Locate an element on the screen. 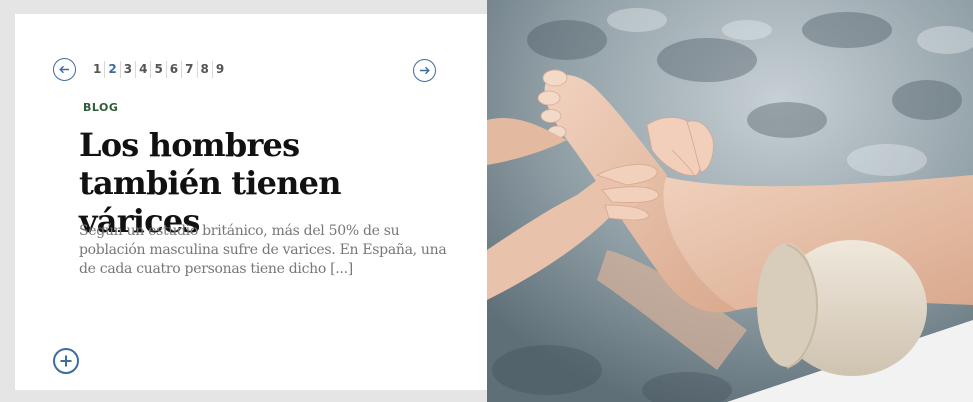 The height and width of the screenshot is (402, 973). prev-slide-button is located at coordinates (64, 69).